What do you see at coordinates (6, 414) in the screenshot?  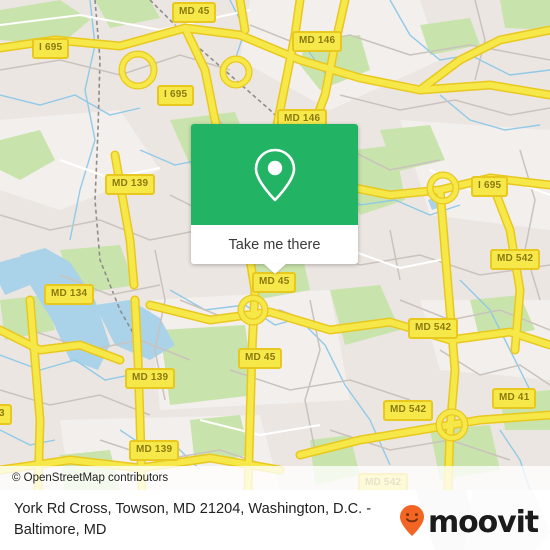 I see `road-shield-md-edge-left: 3` at bounding box center [6, 414].